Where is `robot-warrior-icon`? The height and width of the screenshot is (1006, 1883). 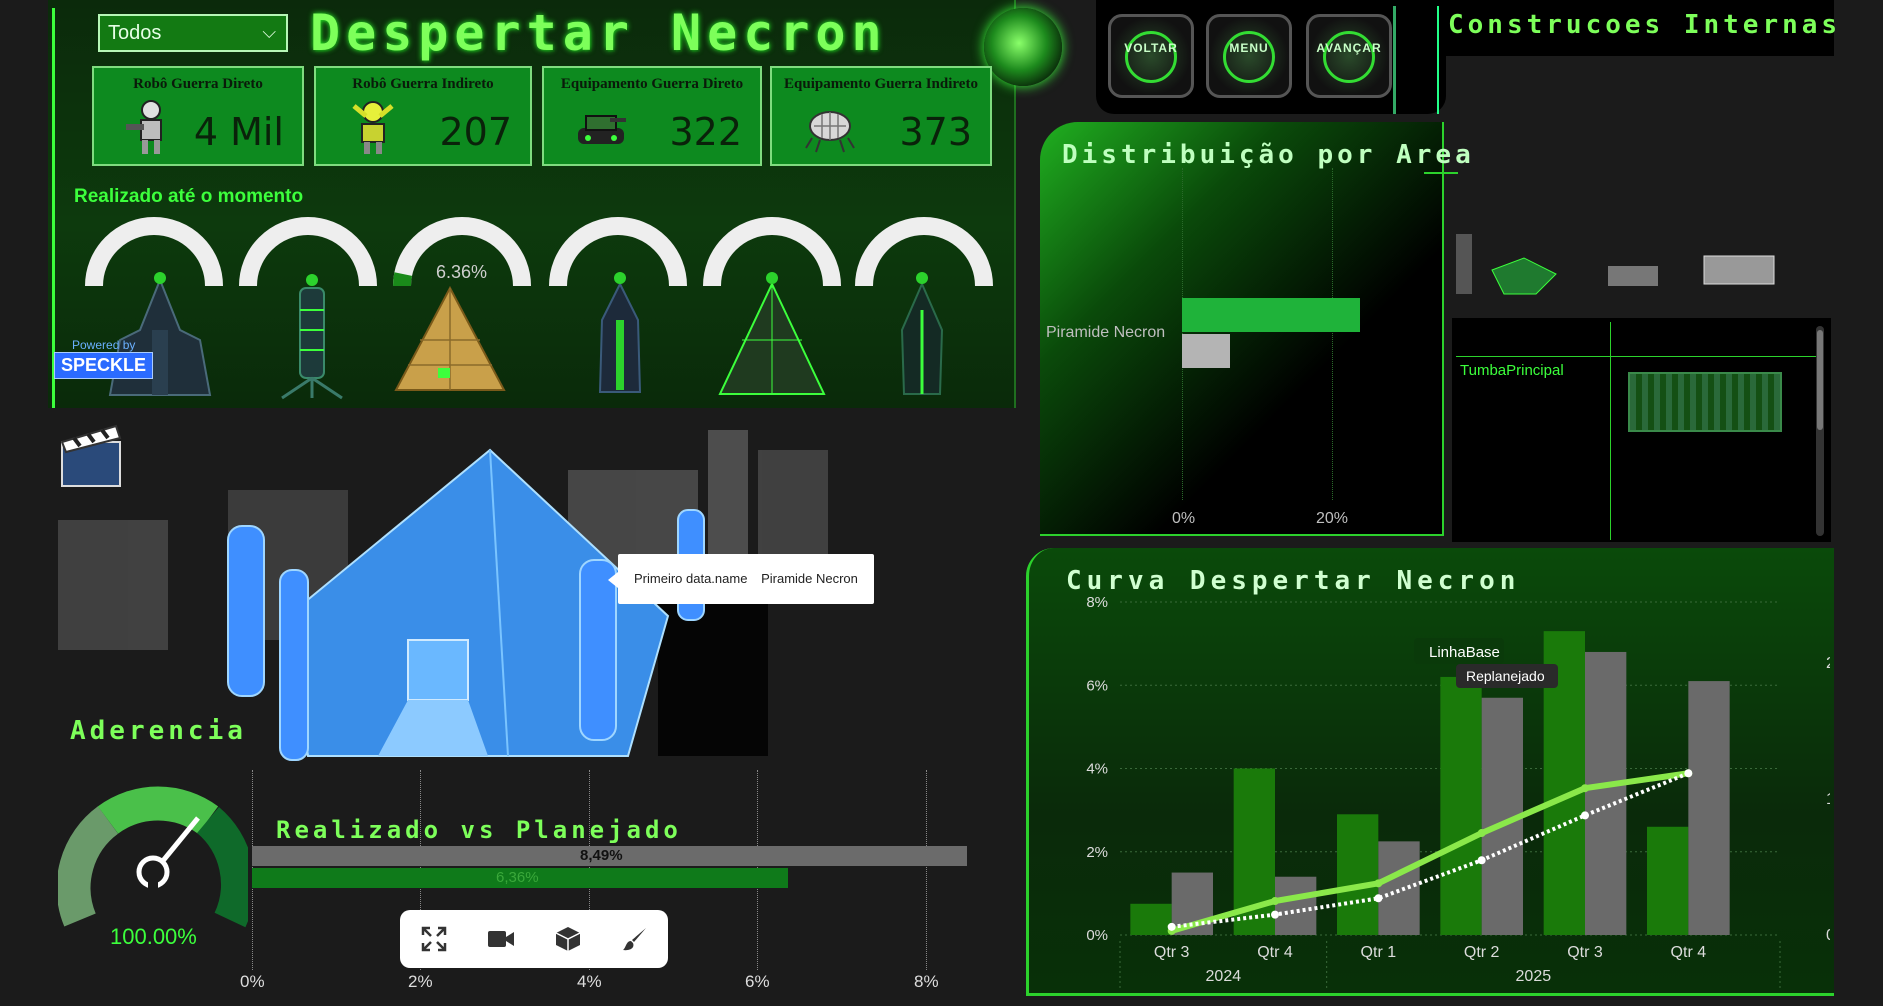
robot-warrior-icon is located at coordinates (144, 127).